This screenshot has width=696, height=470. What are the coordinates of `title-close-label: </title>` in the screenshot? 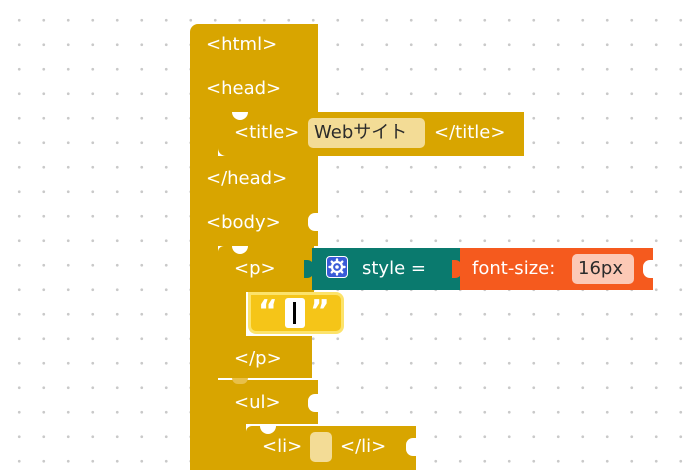 It's located at (470, 132).